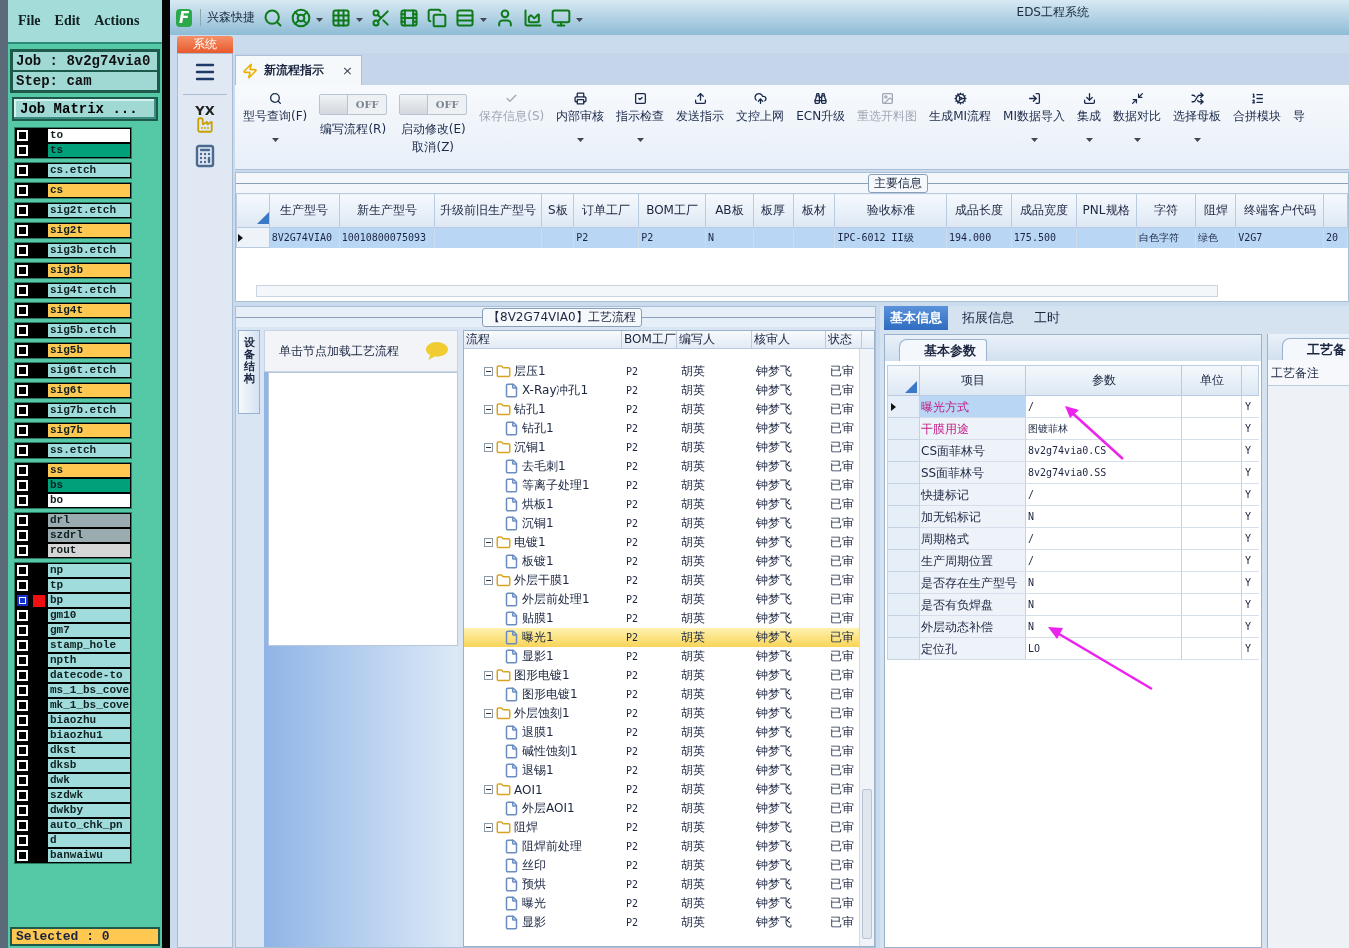 Image resolution: width=1349 pixels, height=948 pixels. Describe the element at coordinates (1106, 210) in the screenshot. I see `column-header: PNL规格` at that location.